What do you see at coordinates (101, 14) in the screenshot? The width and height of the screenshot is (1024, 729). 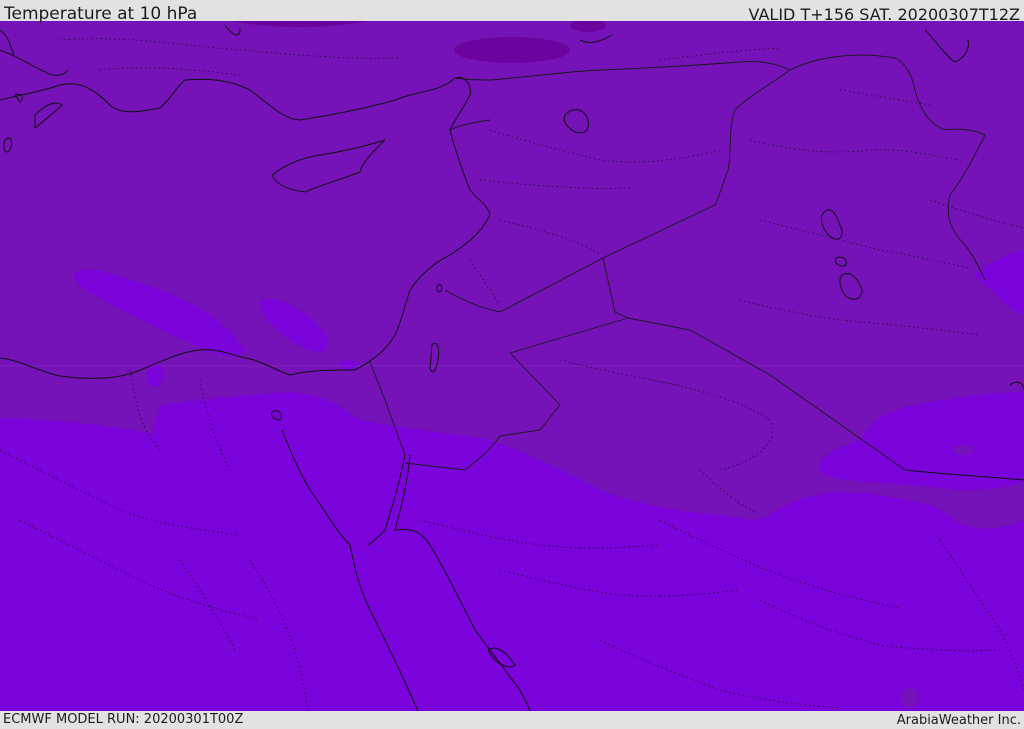 I see `map-title: Temperature at 10 hPa` at bounding box center [101, 14].